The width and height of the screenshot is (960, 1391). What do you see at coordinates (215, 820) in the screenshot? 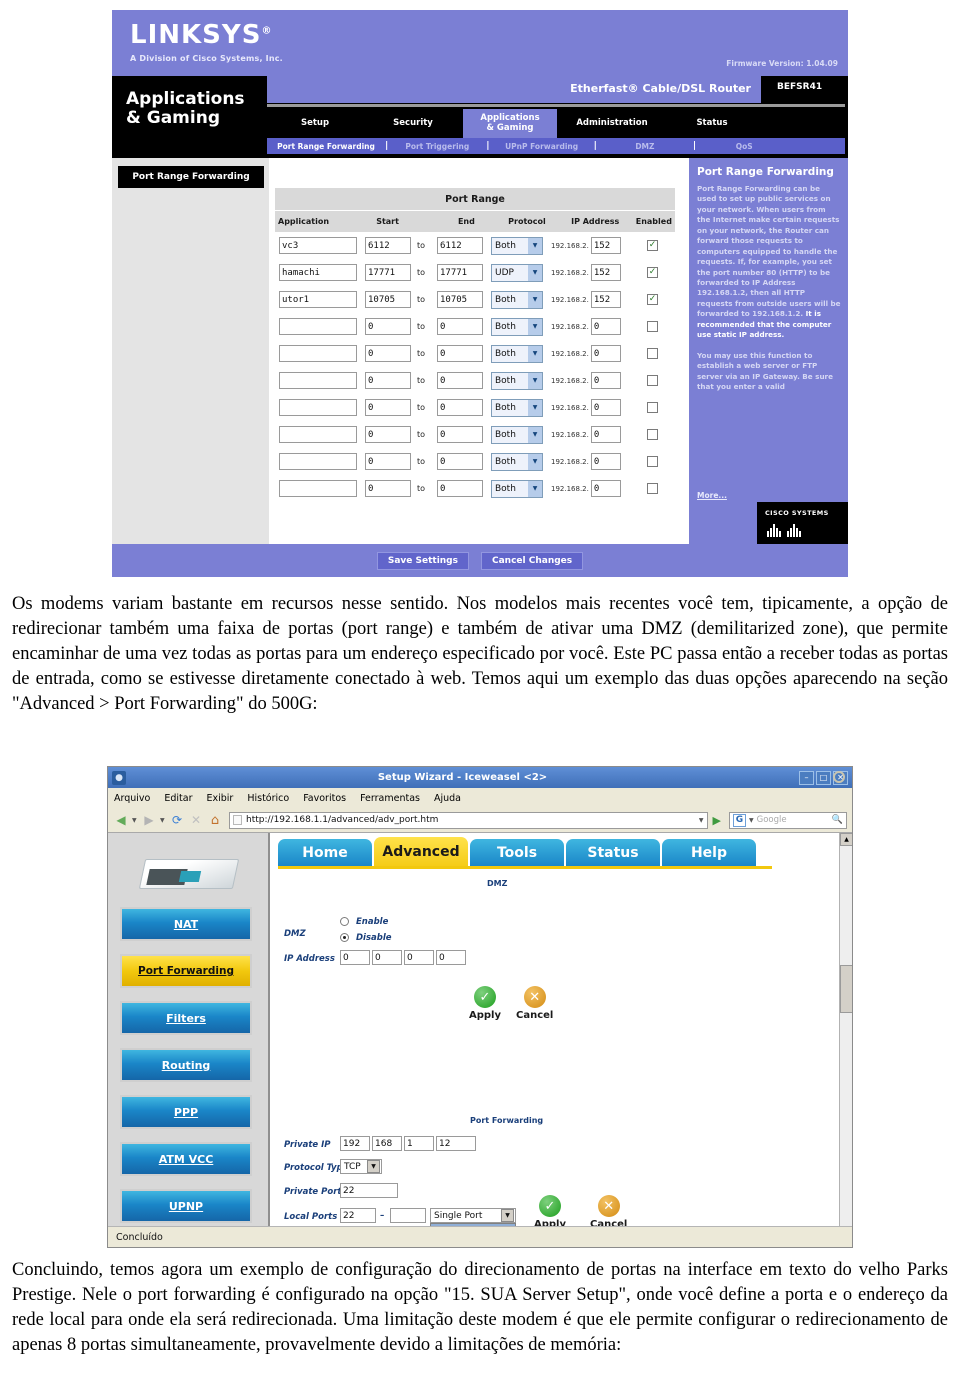
I see `home-icon: ⌂` at bounding box center [215, 820].